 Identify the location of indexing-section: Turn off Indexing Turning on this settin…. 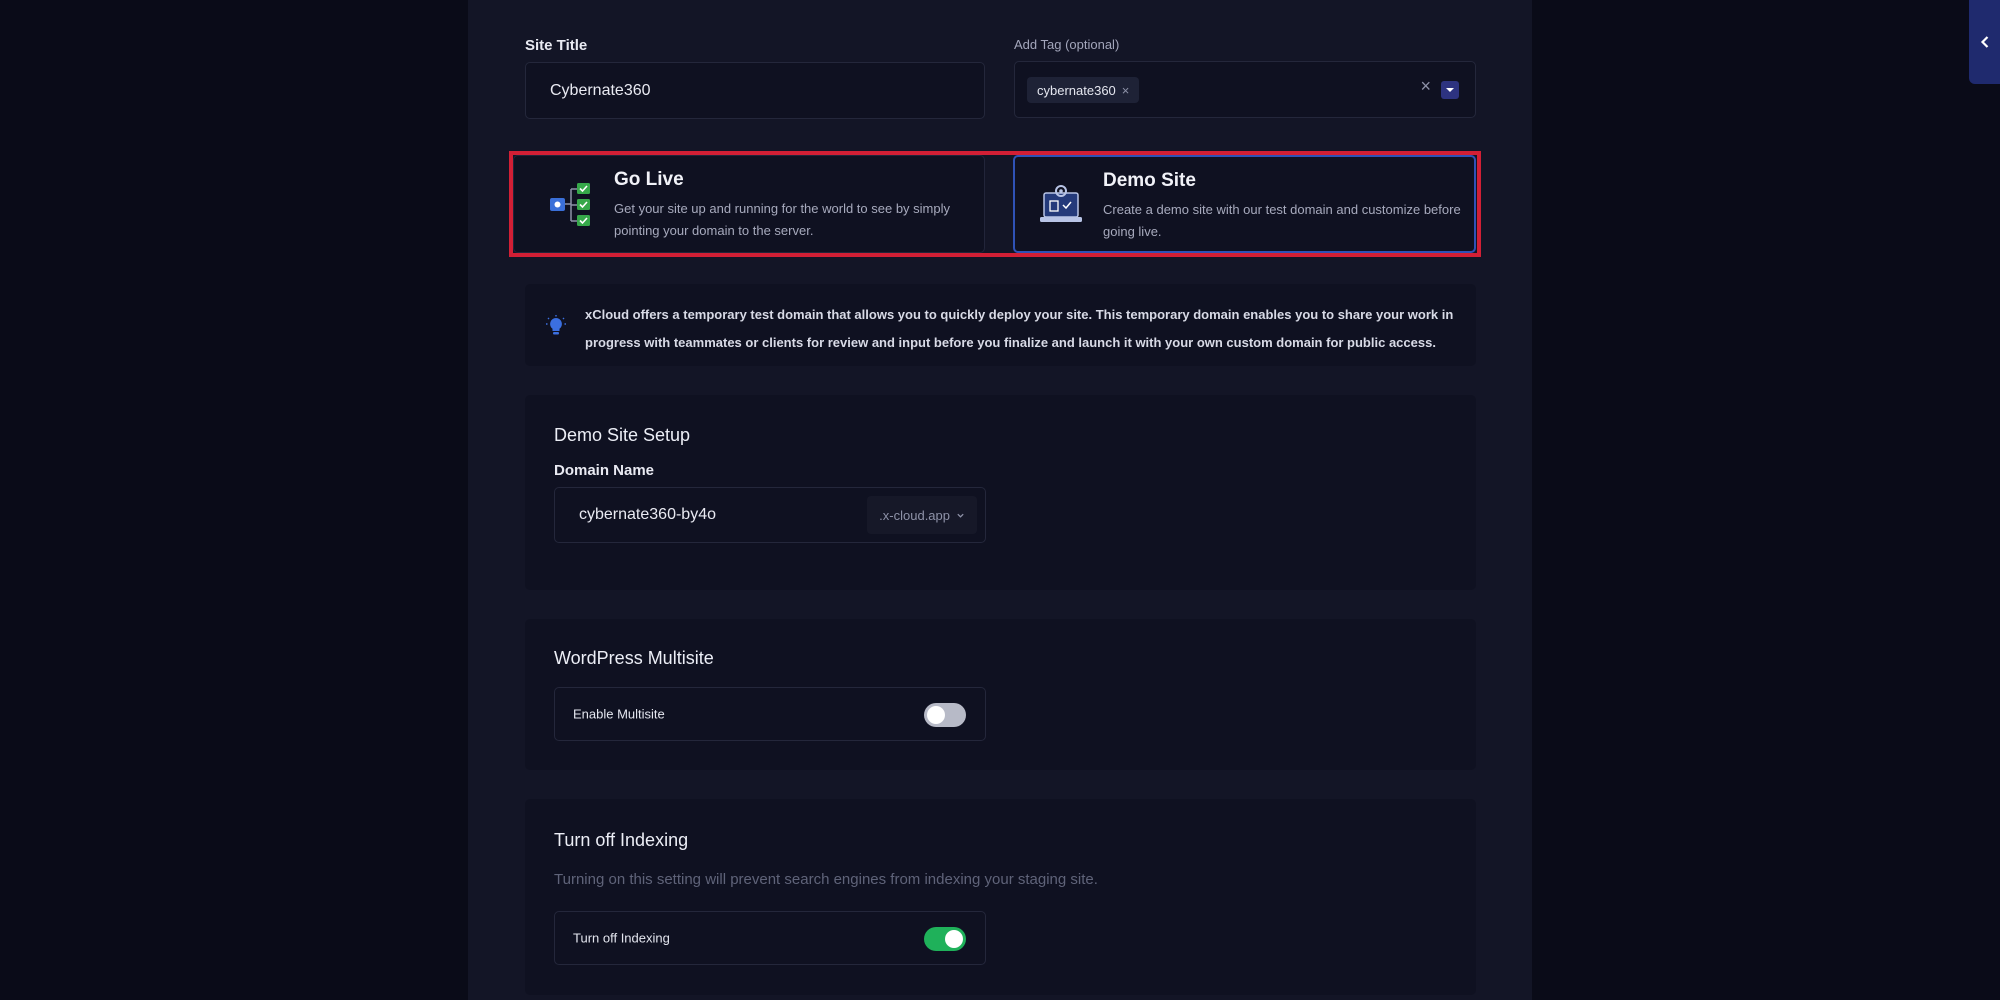
(1000, 897).